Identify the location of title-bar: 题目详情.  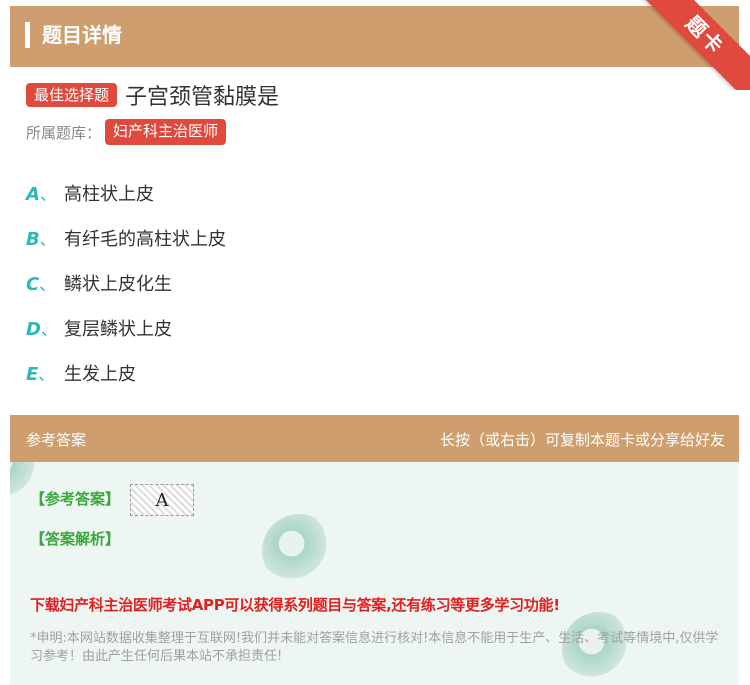
(374, 36).